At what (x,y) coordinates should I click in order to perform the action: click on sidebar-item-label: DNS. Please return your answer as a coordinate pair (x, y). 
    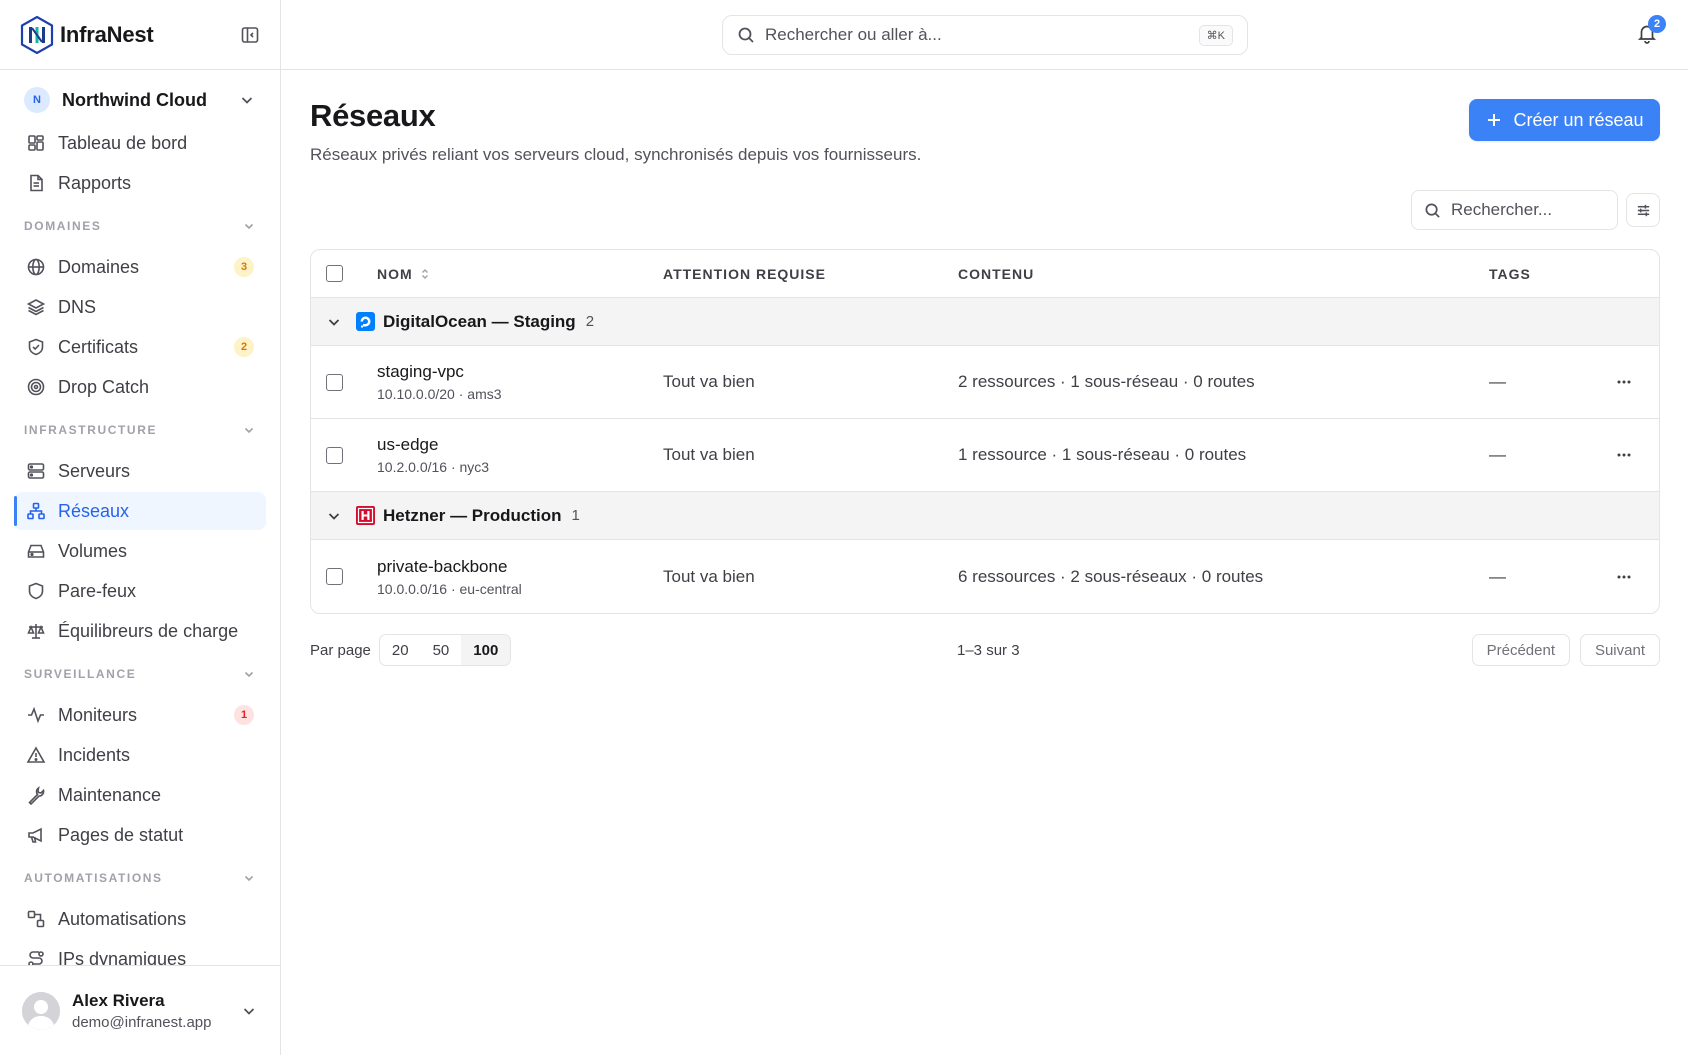
    Looking at the image, I should click on (77, 306).